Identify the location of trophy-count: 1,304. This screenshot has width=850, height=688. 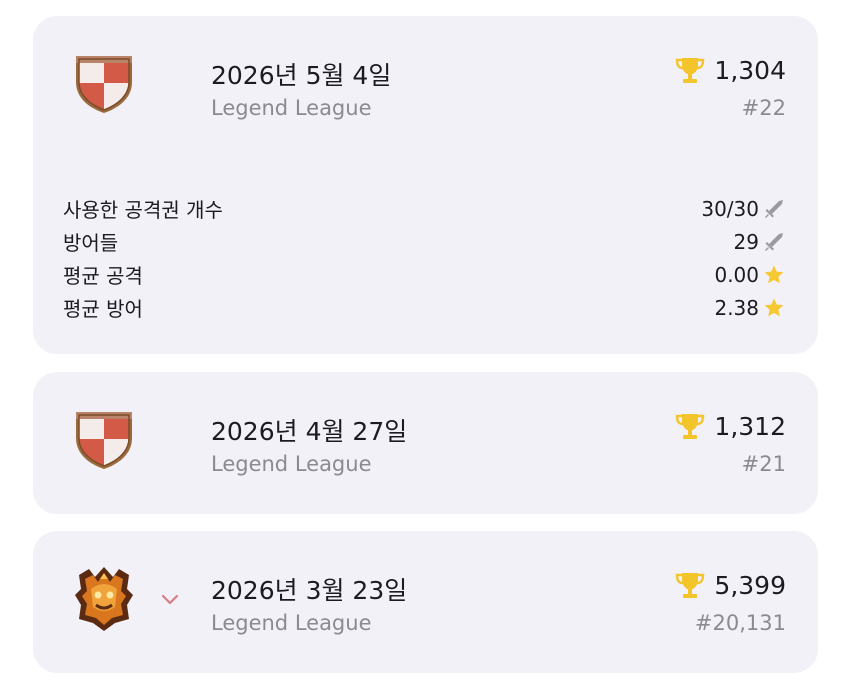
(730, 70).